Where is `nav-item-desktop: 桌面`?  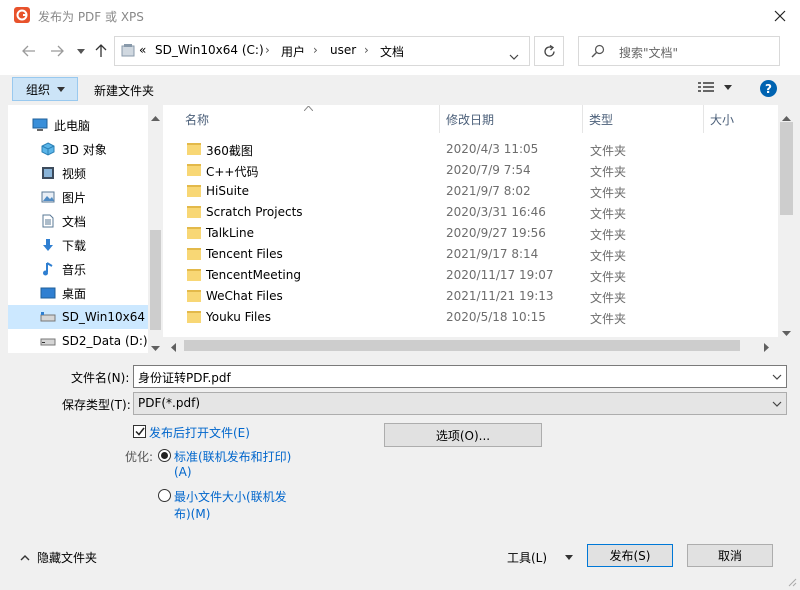
nav-item-desktop: 桌面 is located at coordinates (78, 293).